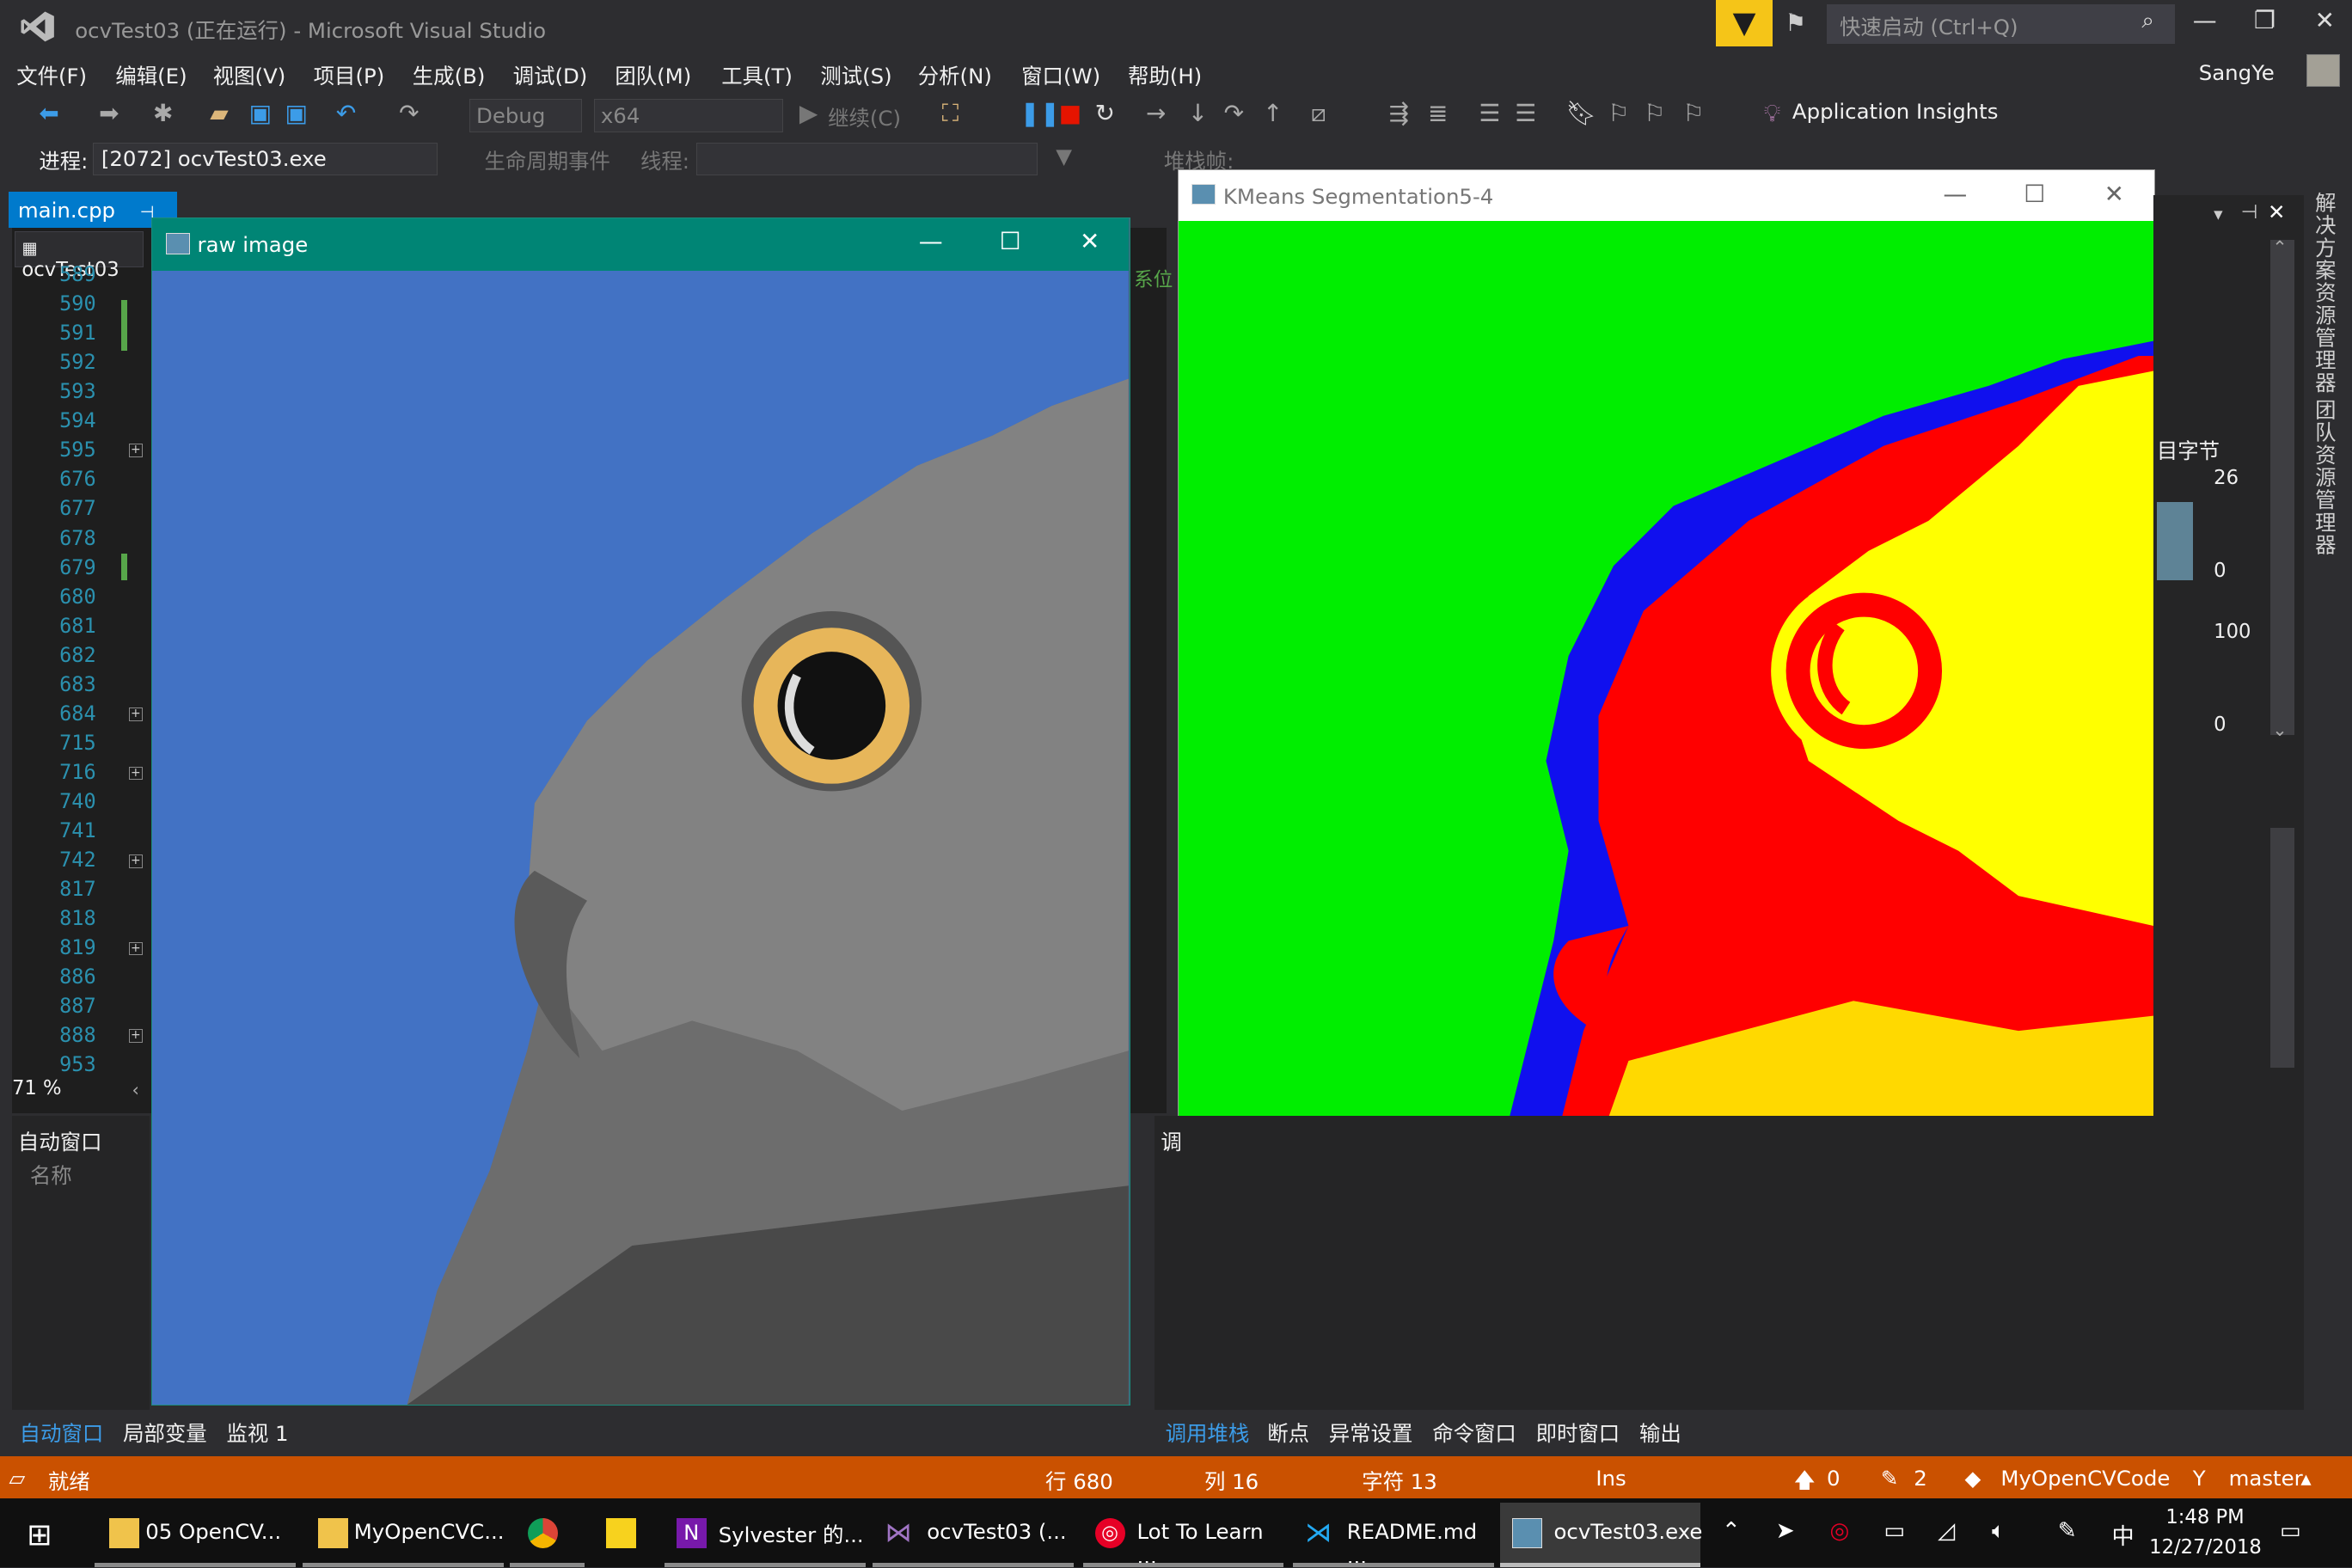  Describe the element at coordinates (2280, 247) in the screenshot. I see `scroll-up-icon: ⌃` at that location.